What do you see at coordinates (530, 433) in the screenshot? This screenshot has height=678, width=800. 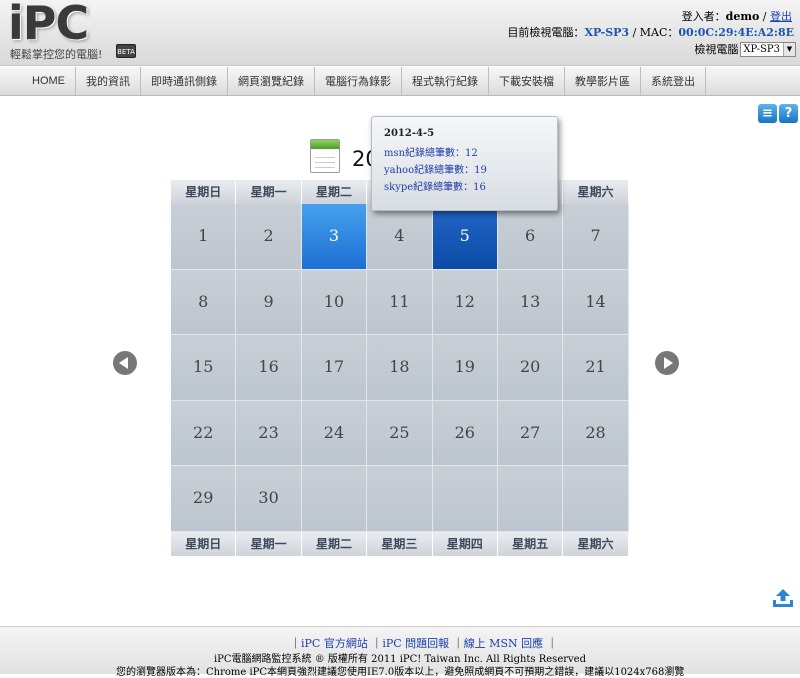 I see `calendar-day-27: 27` at bounding box center [530, 433].